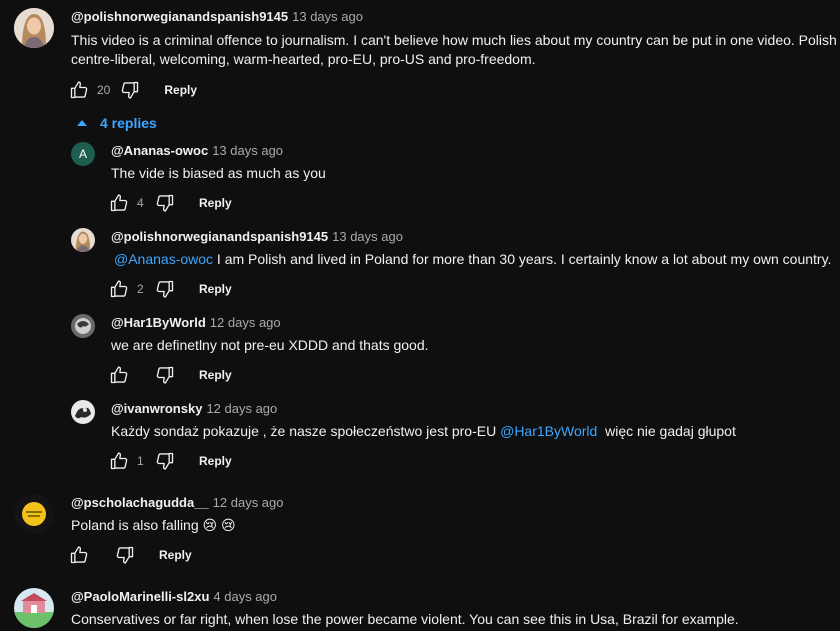  I want to click on author-name: @PaoloMarinelli-sl2xu, so click(140, 596).